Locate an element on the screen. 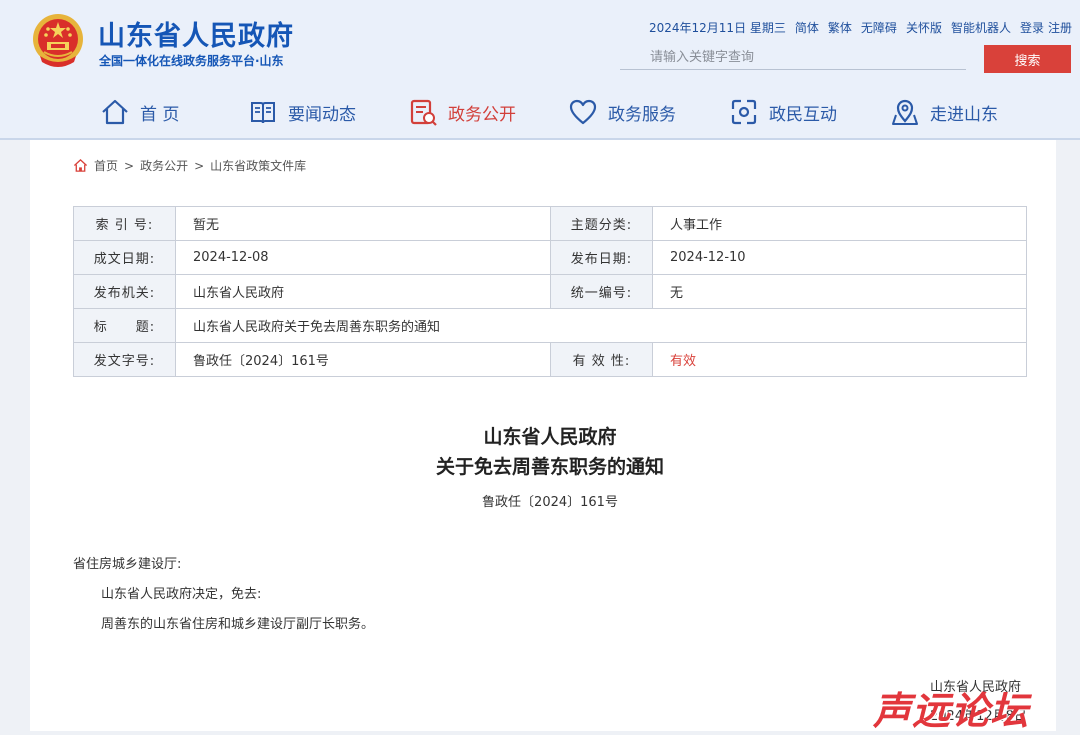  table-row: 标 题: 山东省人民政府关于免去周善东职务的通知 is located at coordinates (550, 325).